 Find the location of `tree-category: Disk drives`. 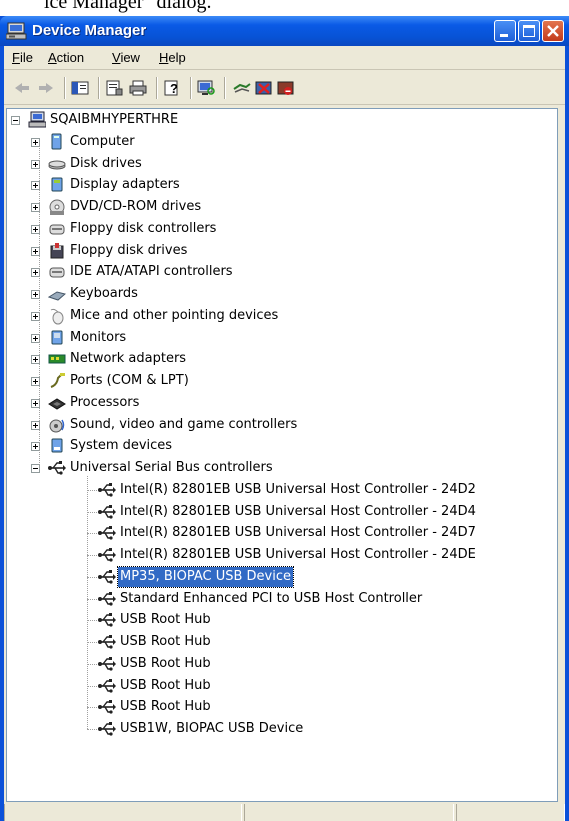

tree-category: Disk drives is located at coordinates (281, 164).